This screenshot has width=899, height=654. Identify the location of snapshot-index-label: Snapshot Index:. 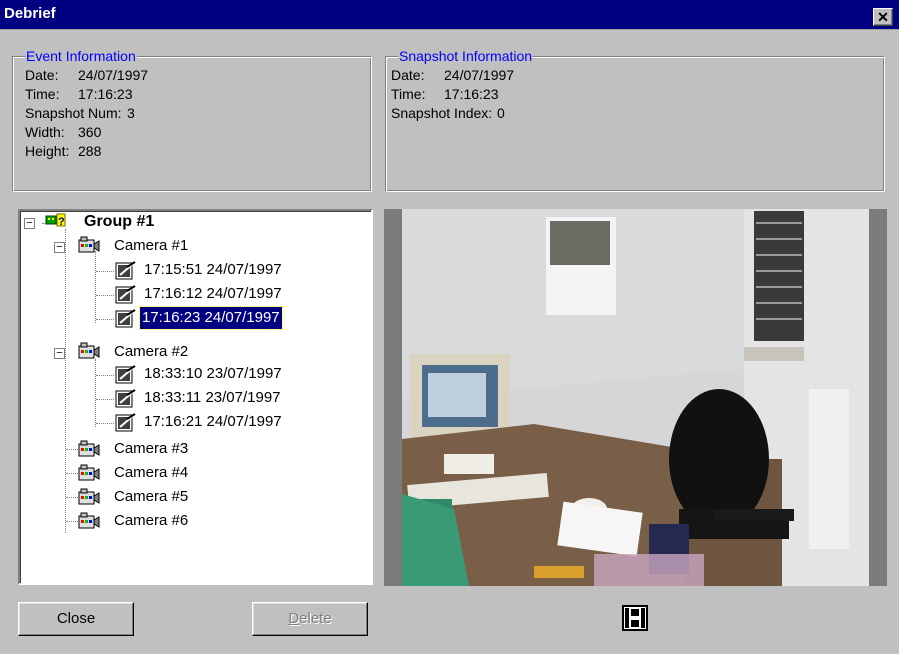
(442, 113).